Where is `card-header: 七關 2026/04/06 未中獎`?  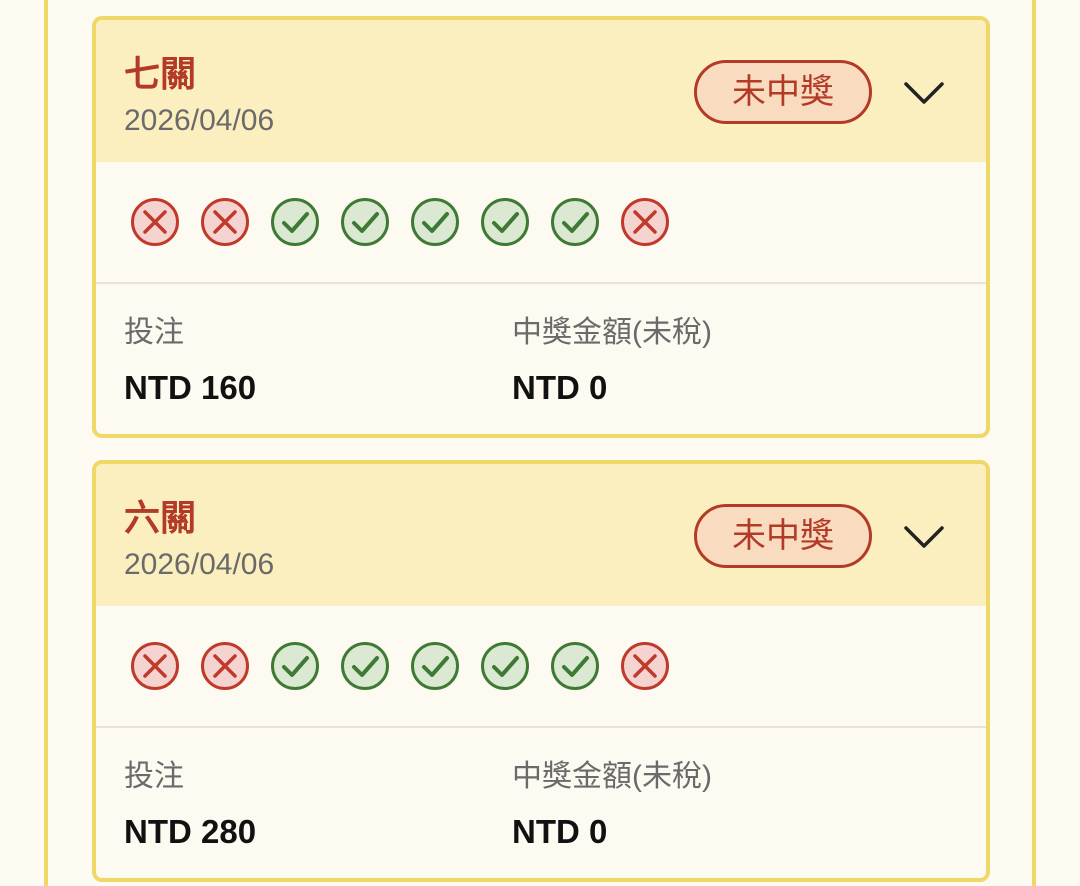
card-header: 七關 2026/04/06 未中獎 is located at coordinates (541, 91).